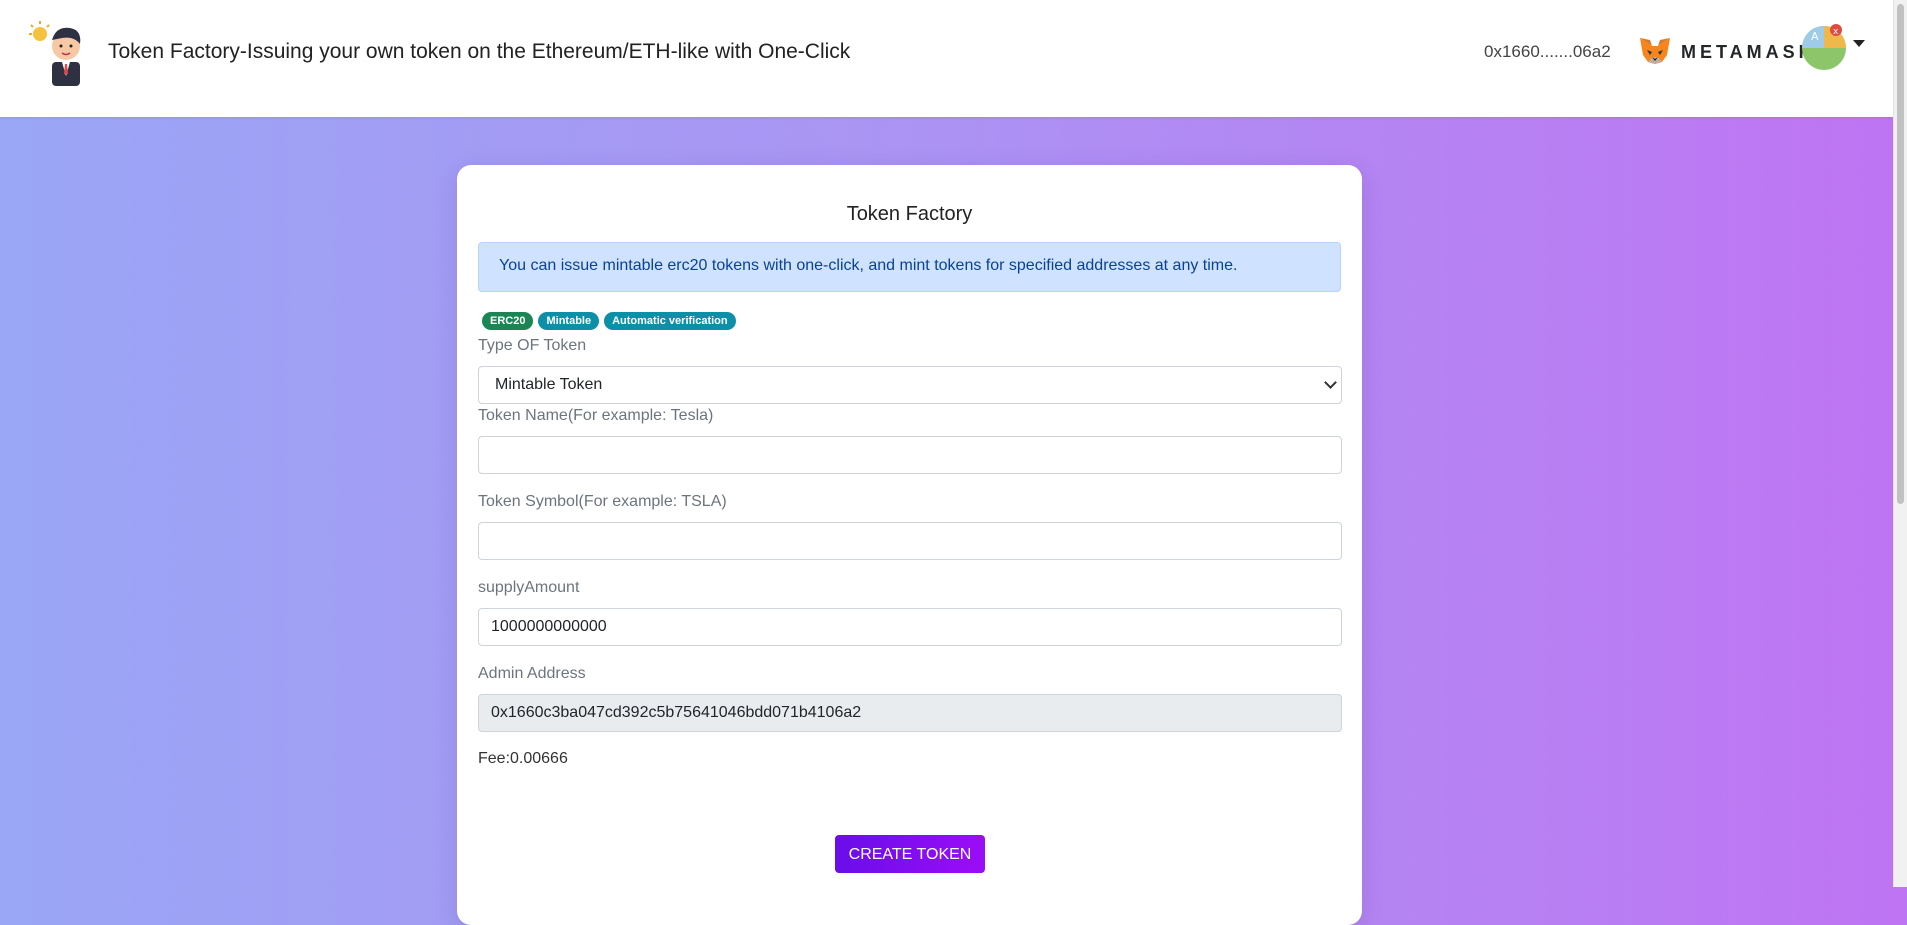 The image size is (1907, 925). Describe the element at coordinates (910, 627) in the screenshot. I see `supply-amount-input` at that location.